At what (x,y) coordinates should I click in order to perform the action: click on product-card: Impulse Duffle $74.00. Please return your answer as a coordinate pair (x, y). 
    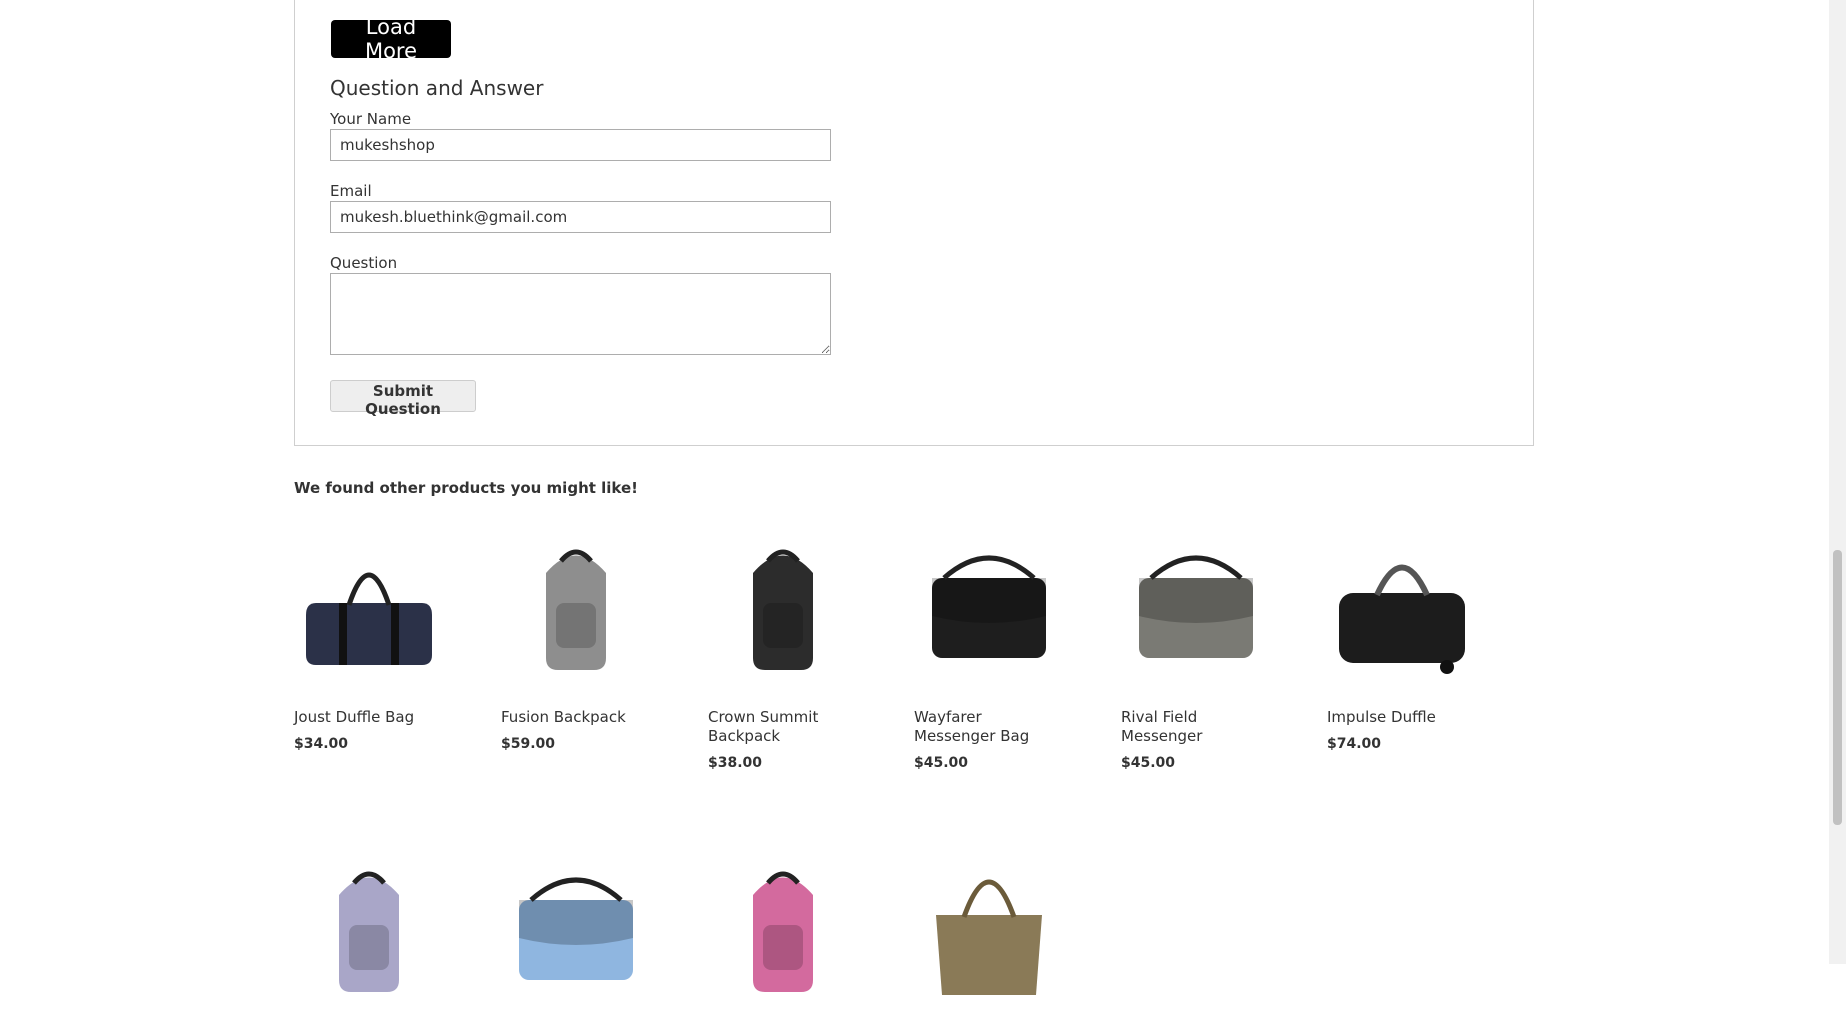
    Looking at the image, I should click on (1412, 642).